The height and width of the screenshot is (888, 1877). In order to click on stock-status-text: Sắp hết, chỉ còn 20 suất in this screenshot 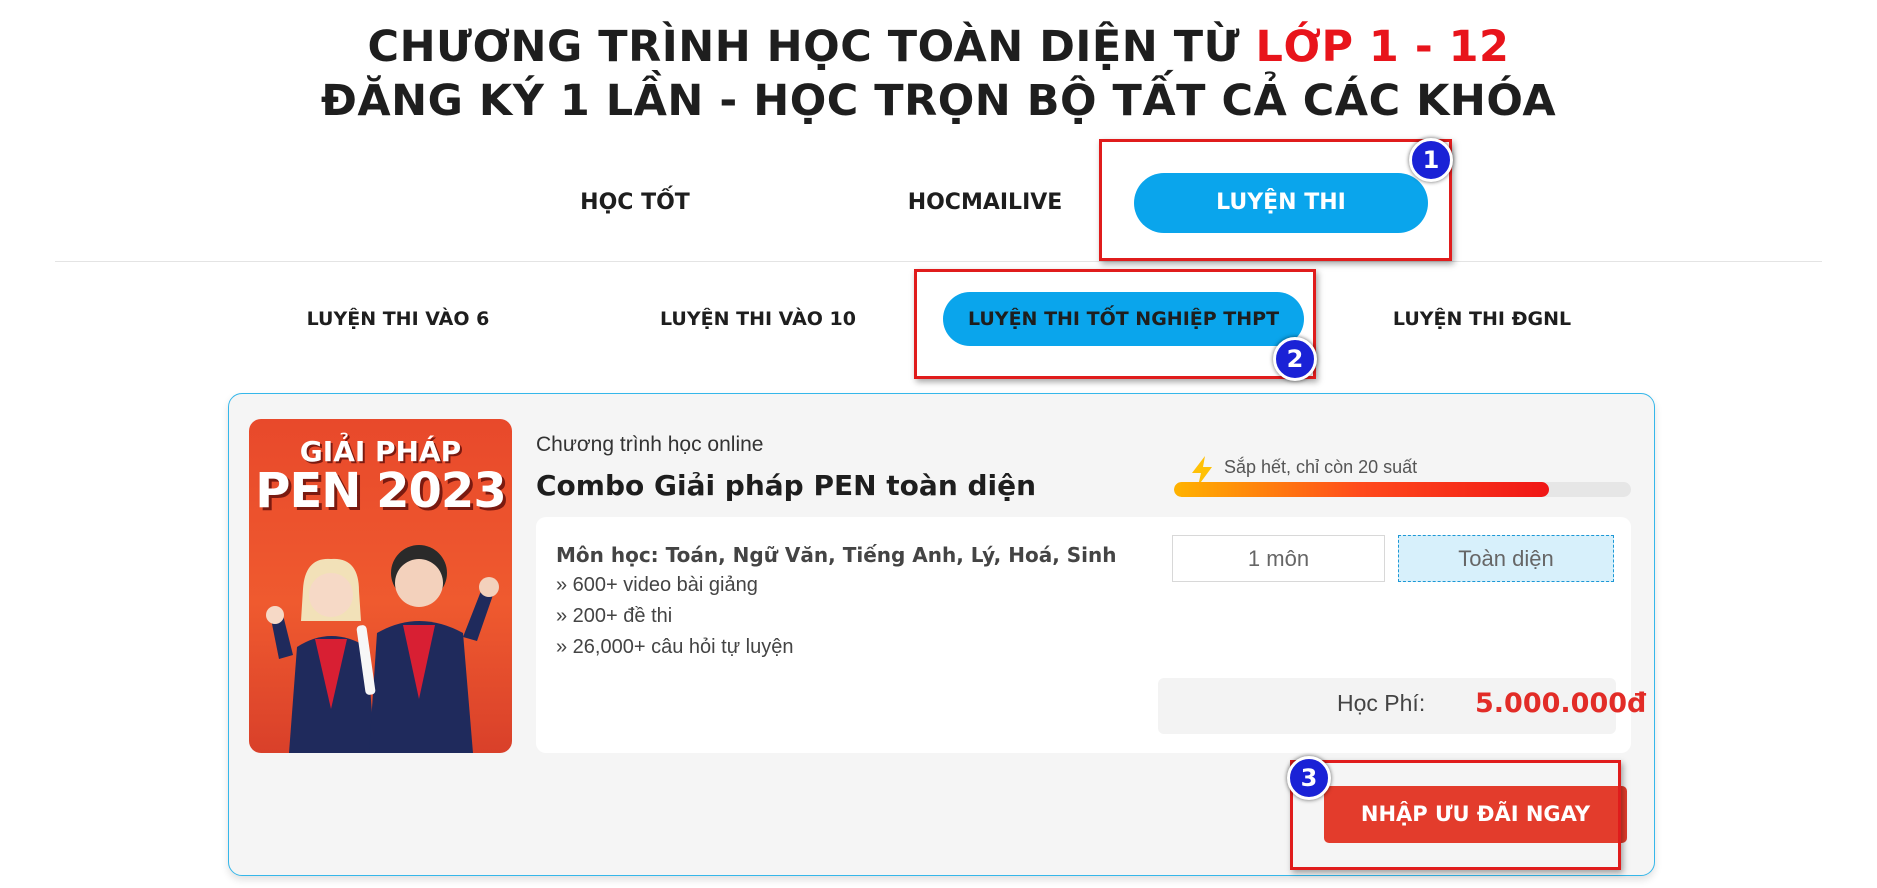, I will do `click(1321, 467)`.